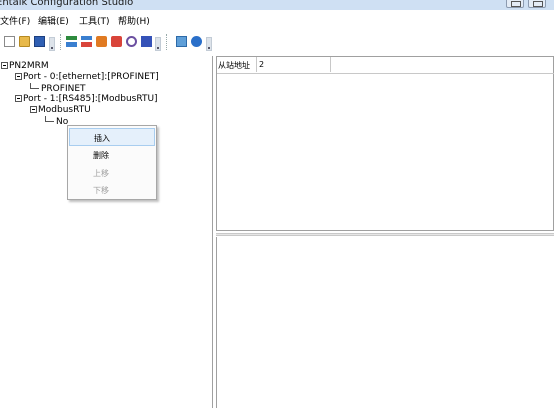 This screenshot has width=554, height=408. Describe the element at coordinates (67, 4) in the screenshot. I see `window-title: Entalk Configuration Studio` at that location.